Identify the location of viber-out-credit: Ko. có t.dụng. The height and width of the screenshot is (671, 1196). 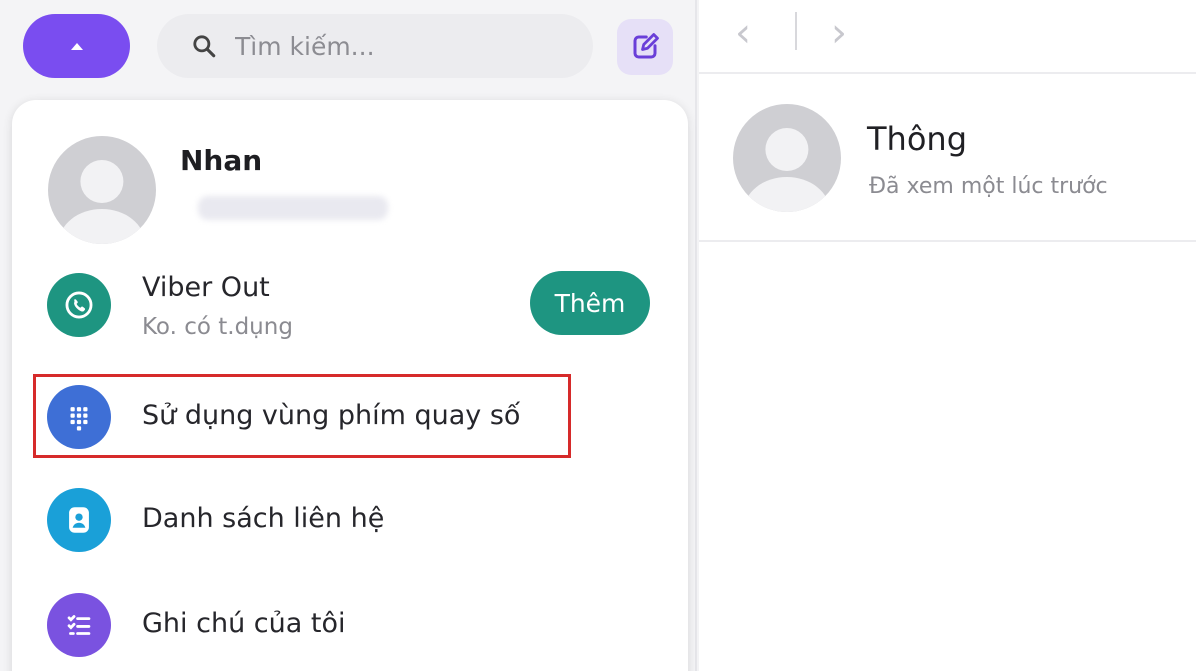
(217, 327).